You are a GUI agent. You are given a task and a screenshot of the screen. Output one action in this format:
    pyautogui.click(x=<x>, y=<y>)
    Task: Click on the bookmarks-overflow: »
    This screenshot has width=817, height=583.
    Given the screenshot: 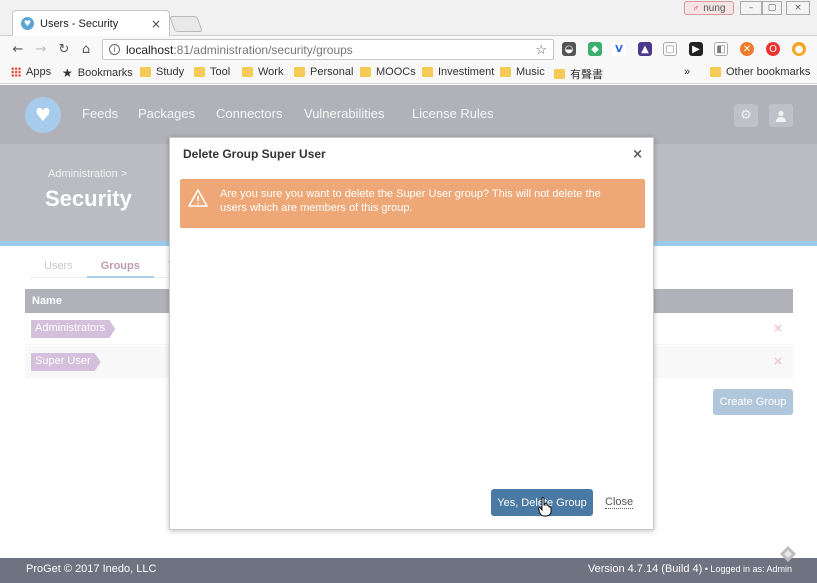 What is the action you would take?
    pyautogui.click(x=687, y=72)
    